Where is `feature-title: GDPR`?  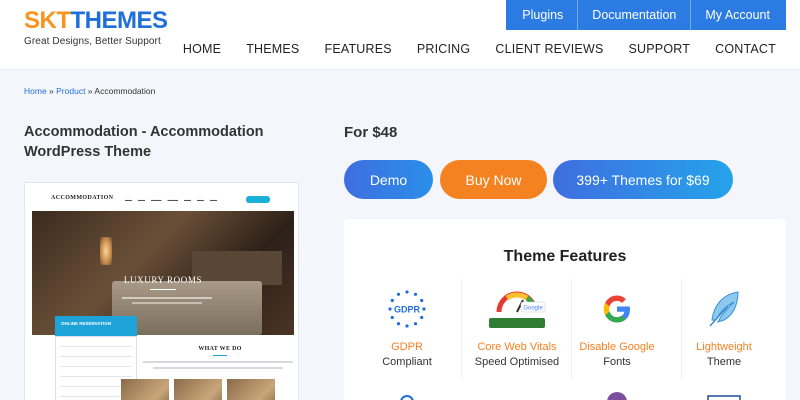
feature-title: GDPR is located at coordinates (407, 347).